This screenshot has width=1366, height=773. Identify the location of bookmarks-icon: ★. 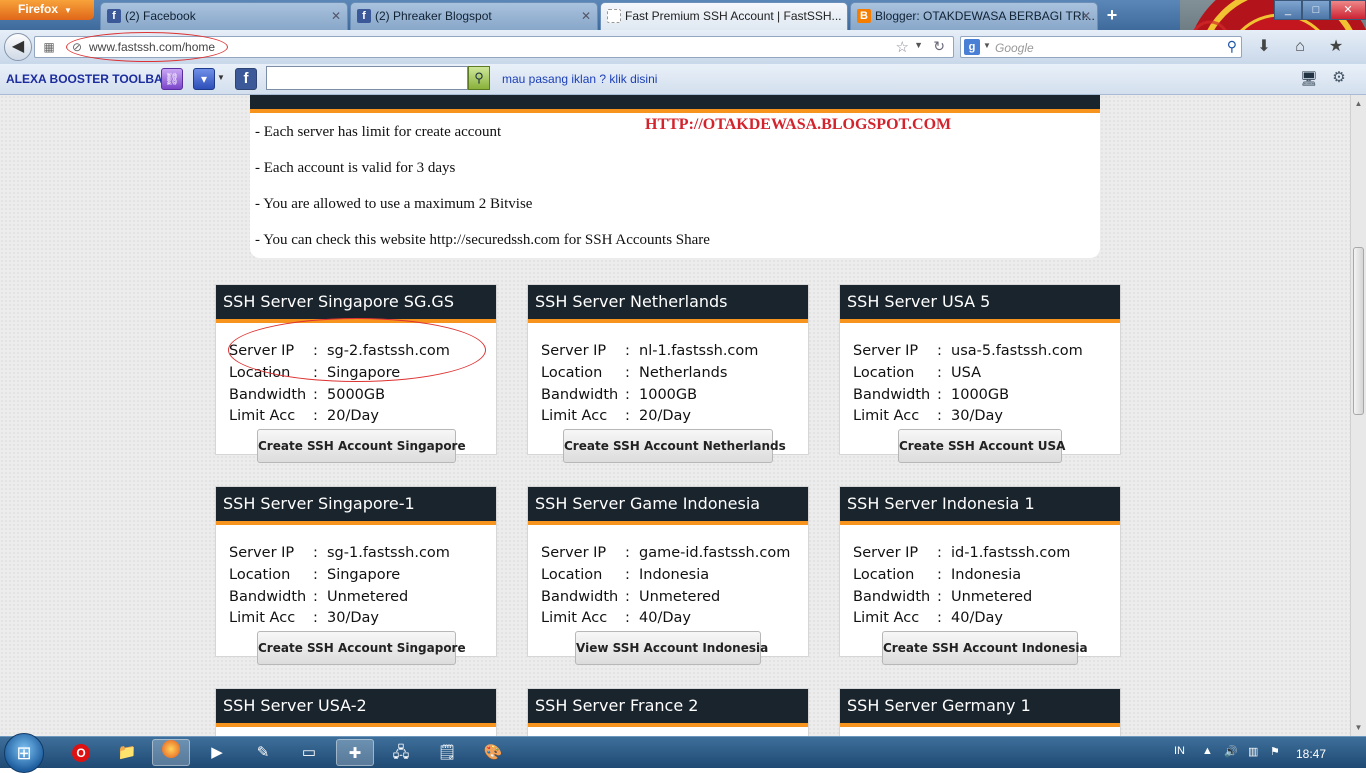
(1336, 47).